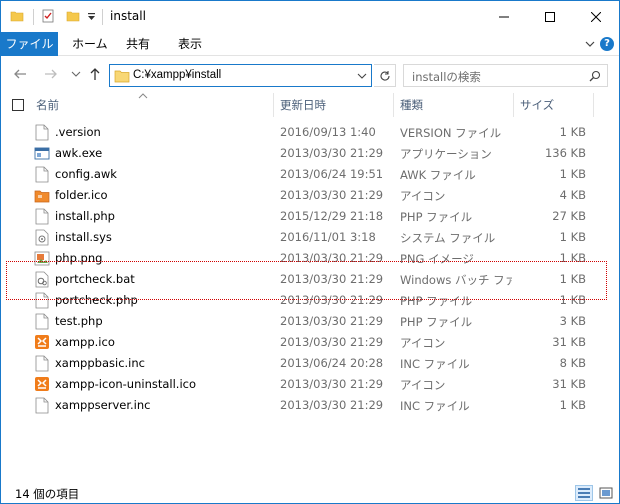 The height and width of the screenshot is (504, 620). What do you see at coordinates (51, 74) in the screenshot?
I see `forward-arrow-icon` at bounding box center [51, 74].